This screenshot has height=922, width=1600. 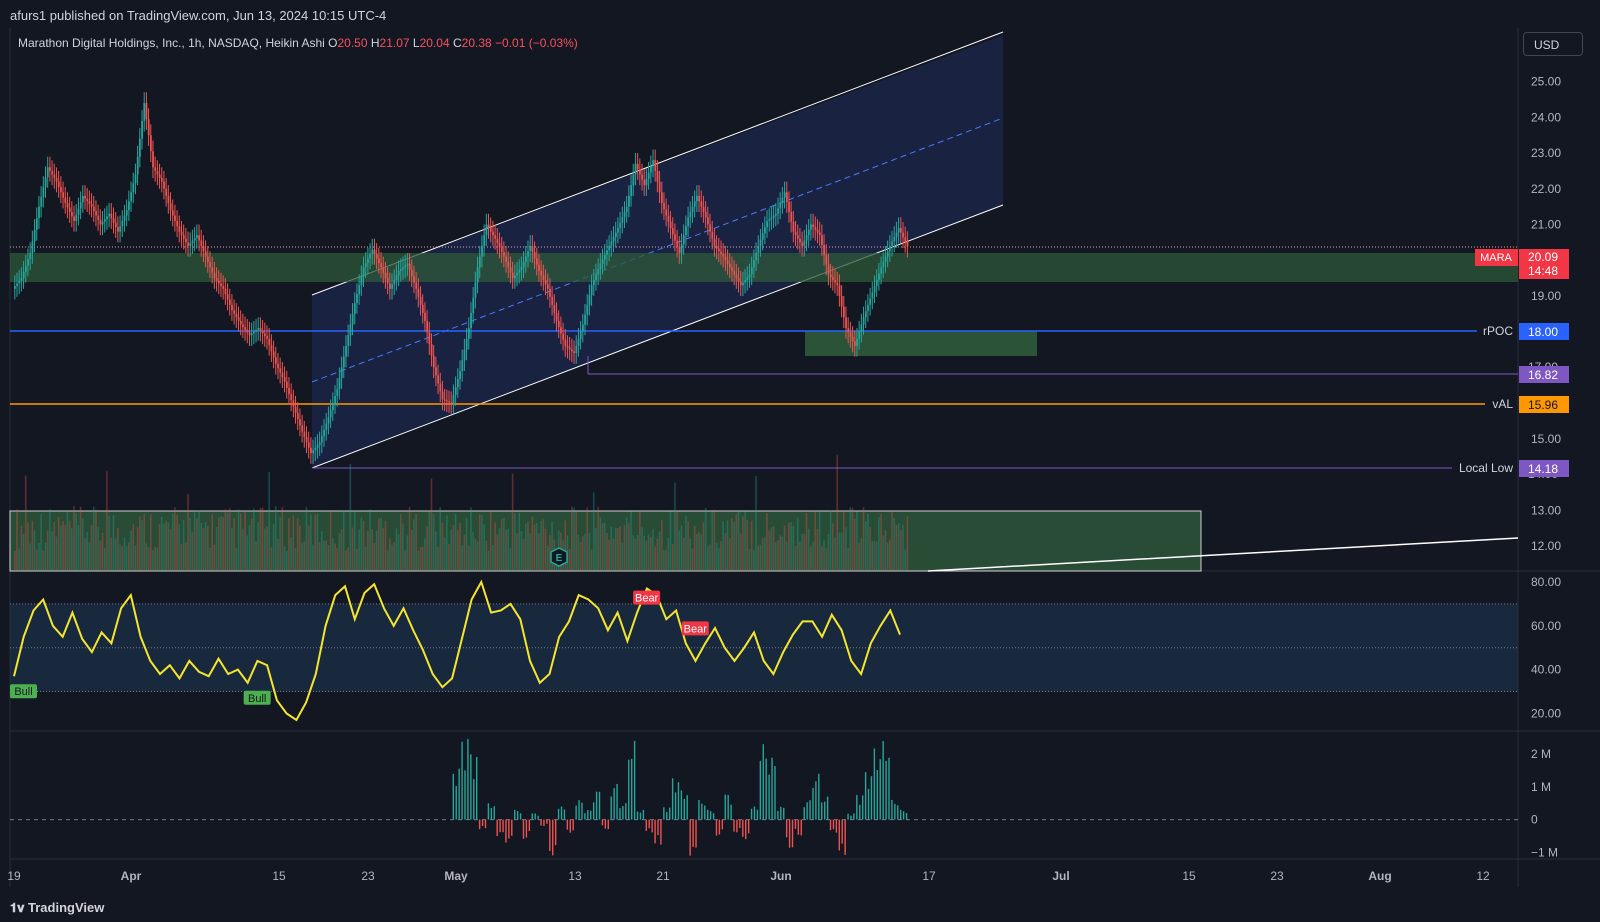 I want to click on price-tick-1: 24.00, so click(x=1546, y=117).